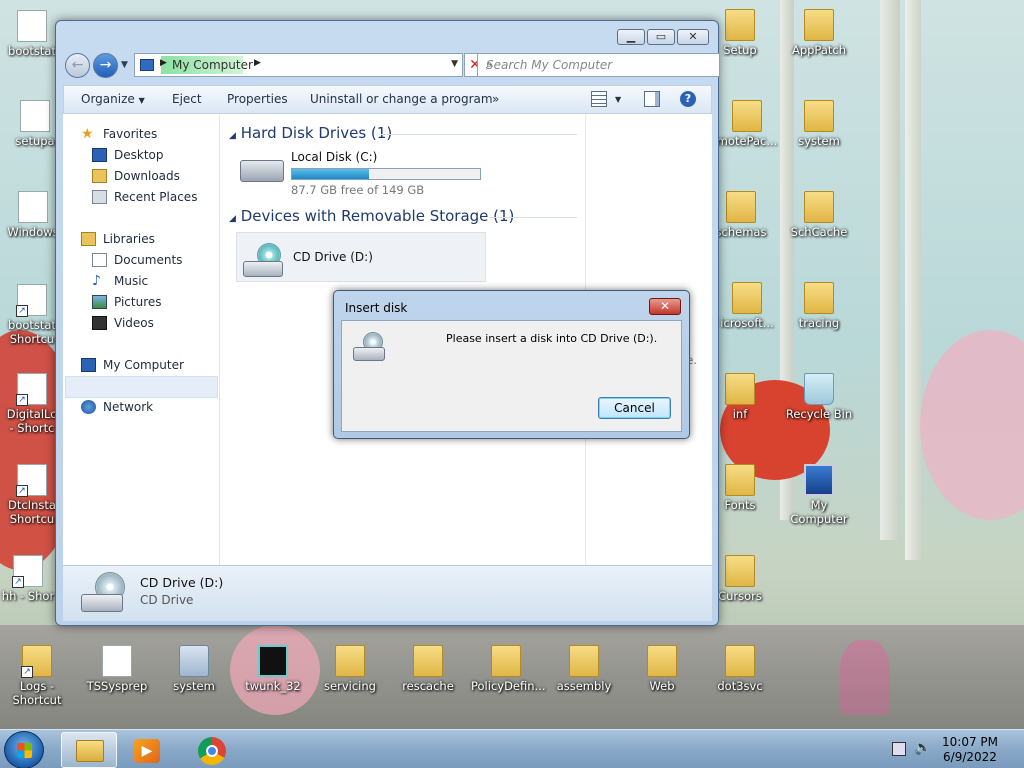 Image resolution: width=1024 pixels, height=768 pixels. Describe the element at coordinates (899, 749) in the screenshot. I see `network-tray-icon` at that location.